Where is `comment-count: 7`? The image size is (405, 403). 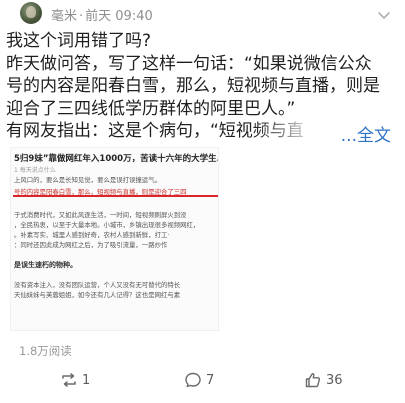
comment-count: 7 is located at coordinates (210, 380).